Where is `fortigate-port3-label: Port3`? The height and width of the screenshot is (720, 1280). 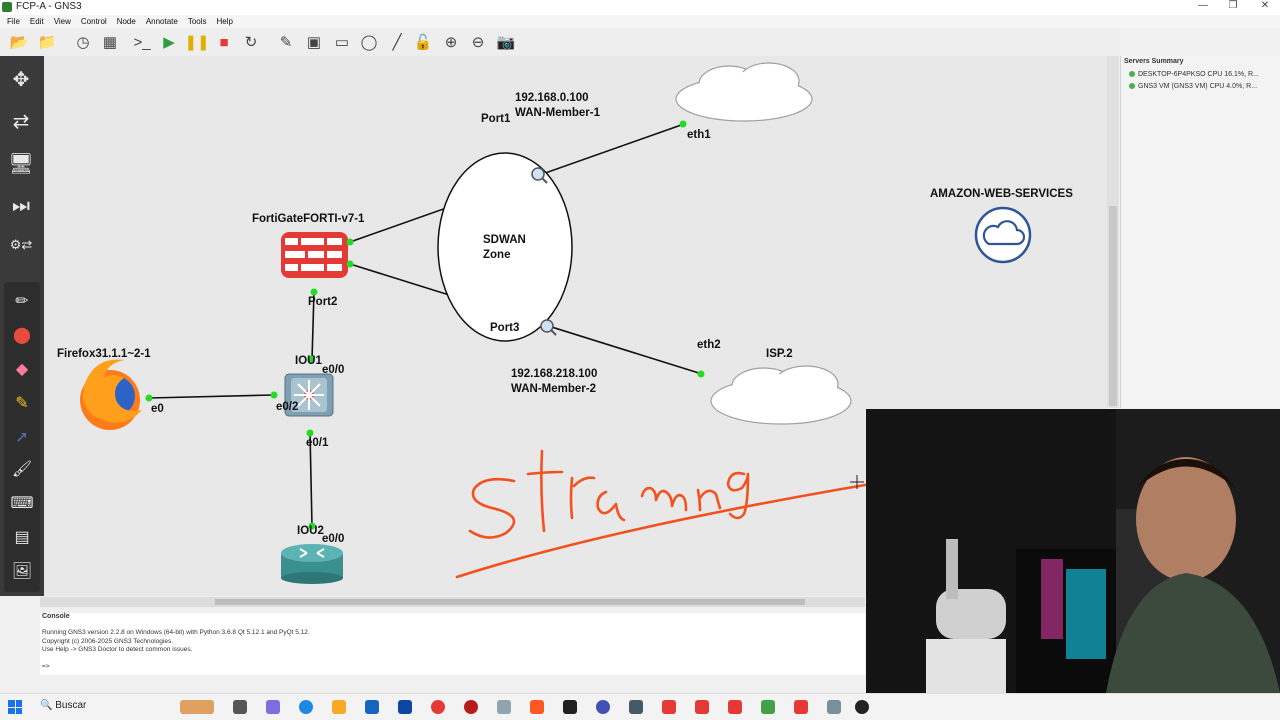
fortigate-port3-label: Port3 is located at coordinates (505, 328).